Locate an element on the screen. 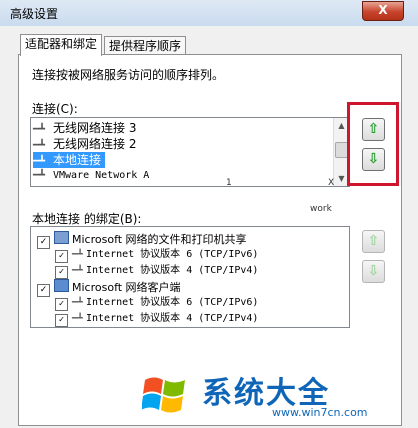 This screenshot has width=418, height=428. binding-item: ✓ Microsoft 网络客户端 is located at coordinates (109, 288).